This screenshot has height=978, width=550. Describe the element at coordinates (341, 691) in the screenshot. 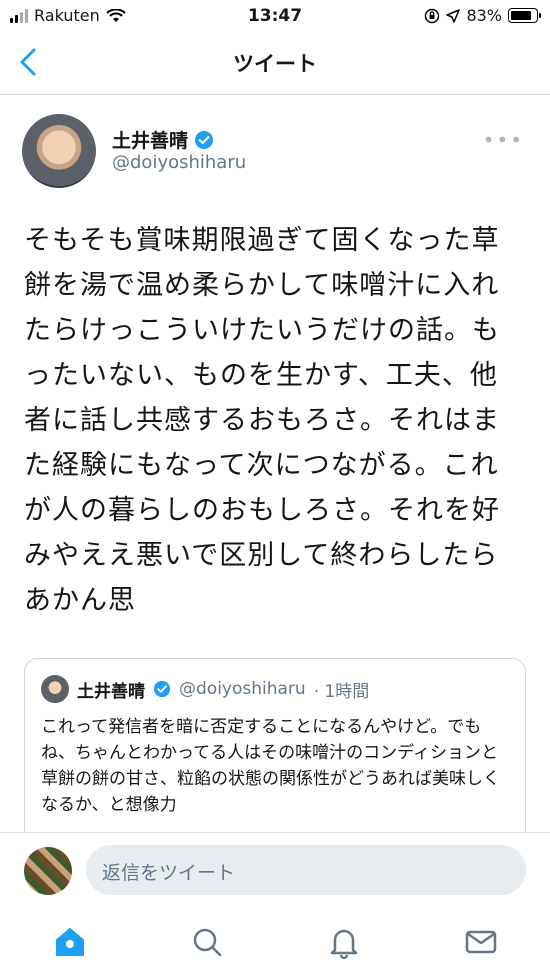

I see `quoted-tweet-time: · 1時間` at that location.